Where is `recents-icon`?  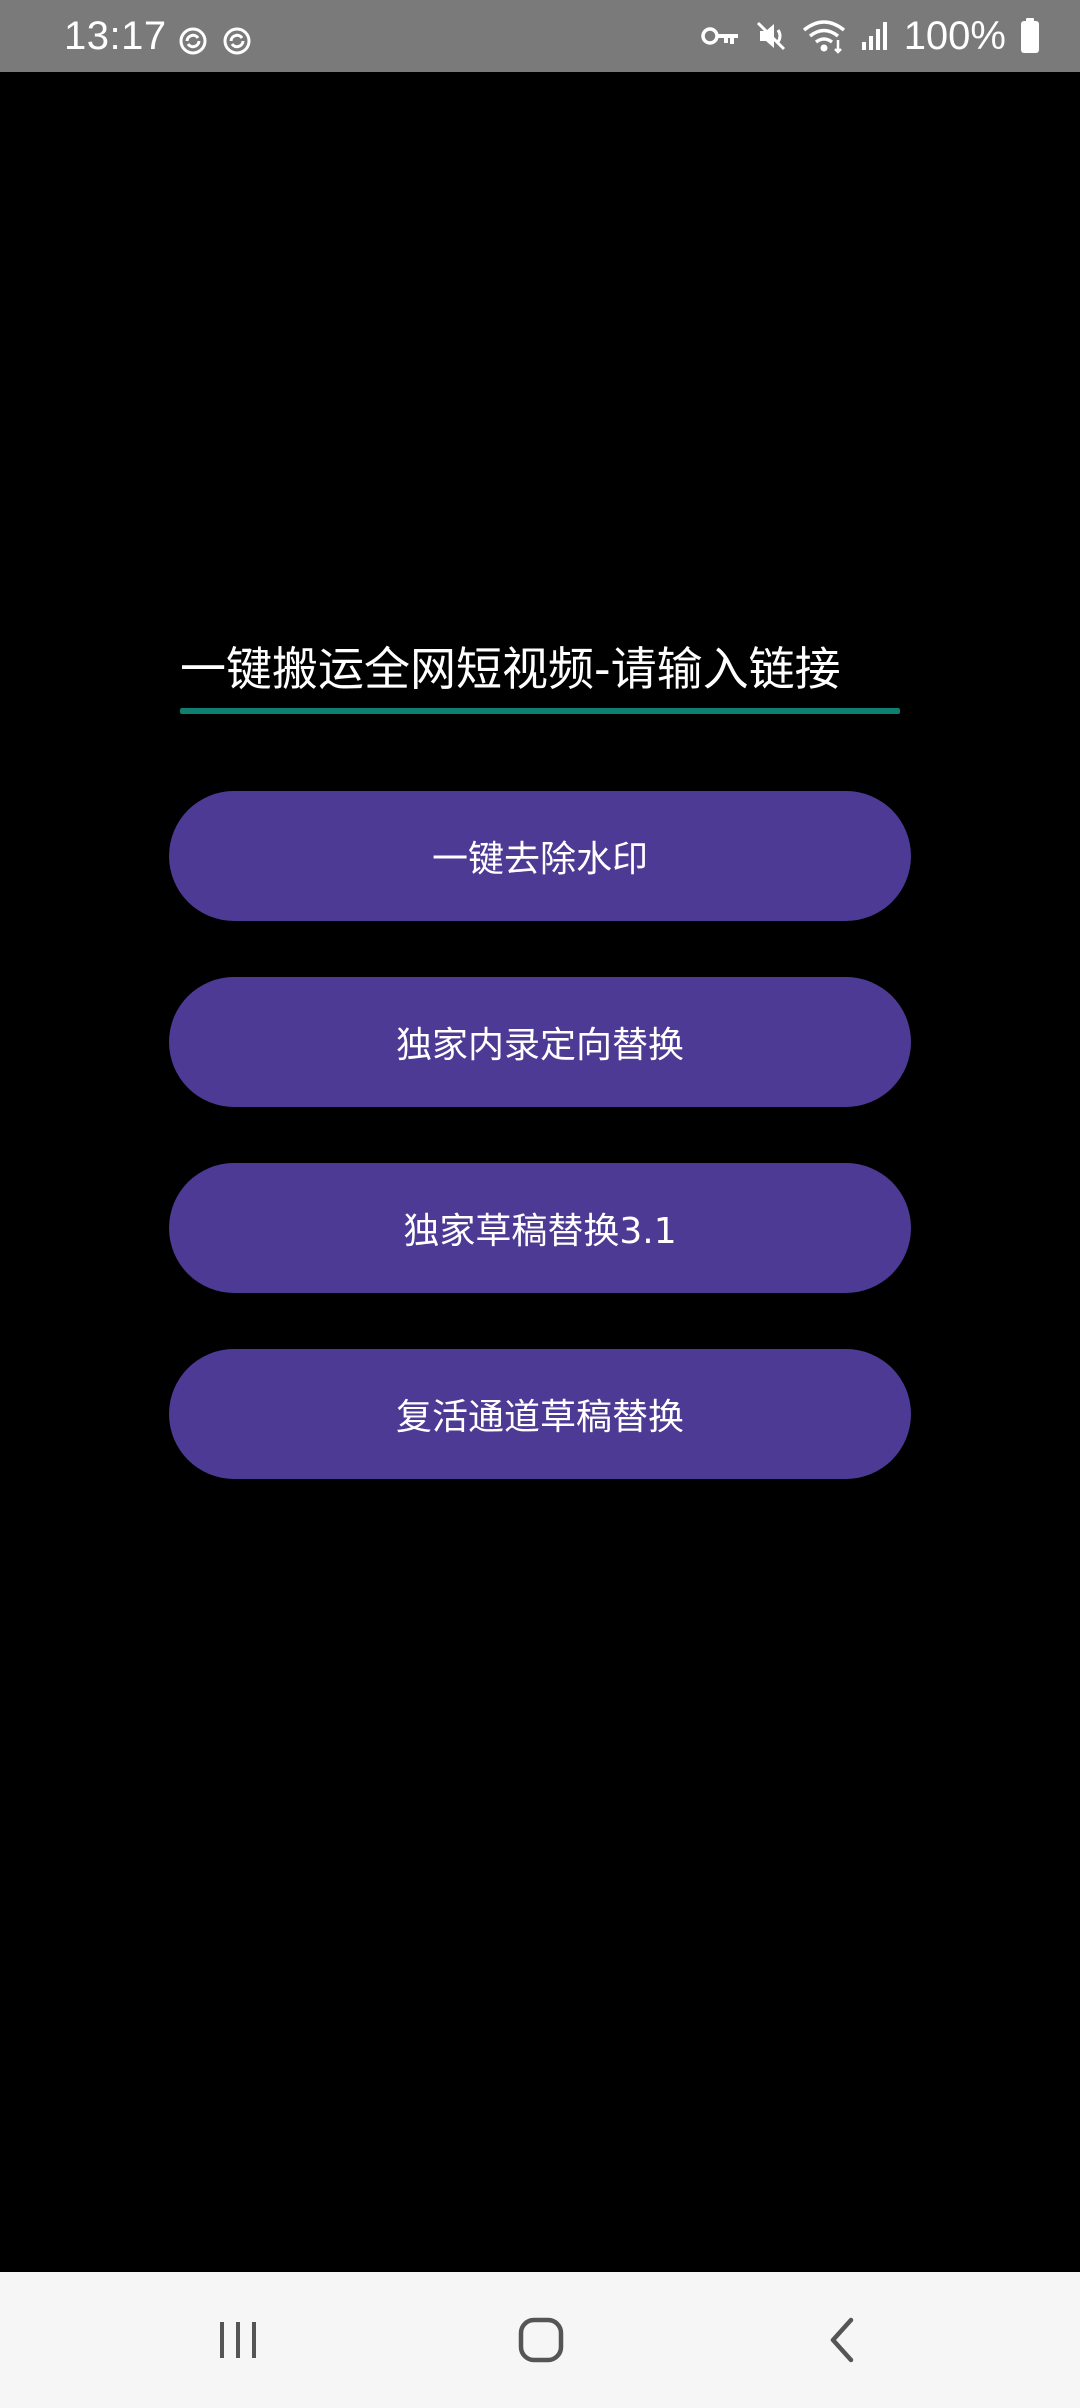
recents-icon is located at coordinates (238, 2340).